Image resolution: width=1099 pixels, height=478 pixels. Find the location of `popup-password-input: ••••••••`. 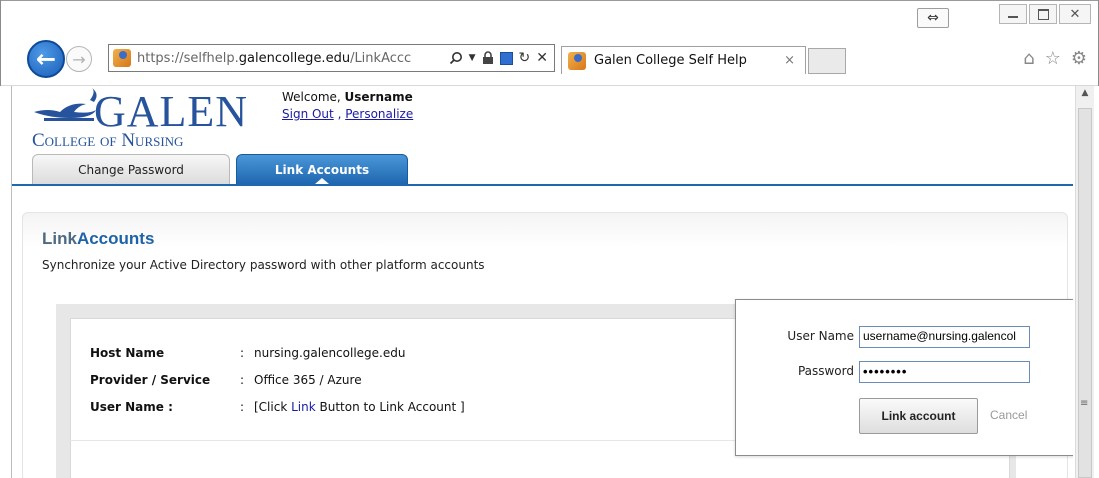

popup-password-input: •••••••• is located at coordinates (944, 372).